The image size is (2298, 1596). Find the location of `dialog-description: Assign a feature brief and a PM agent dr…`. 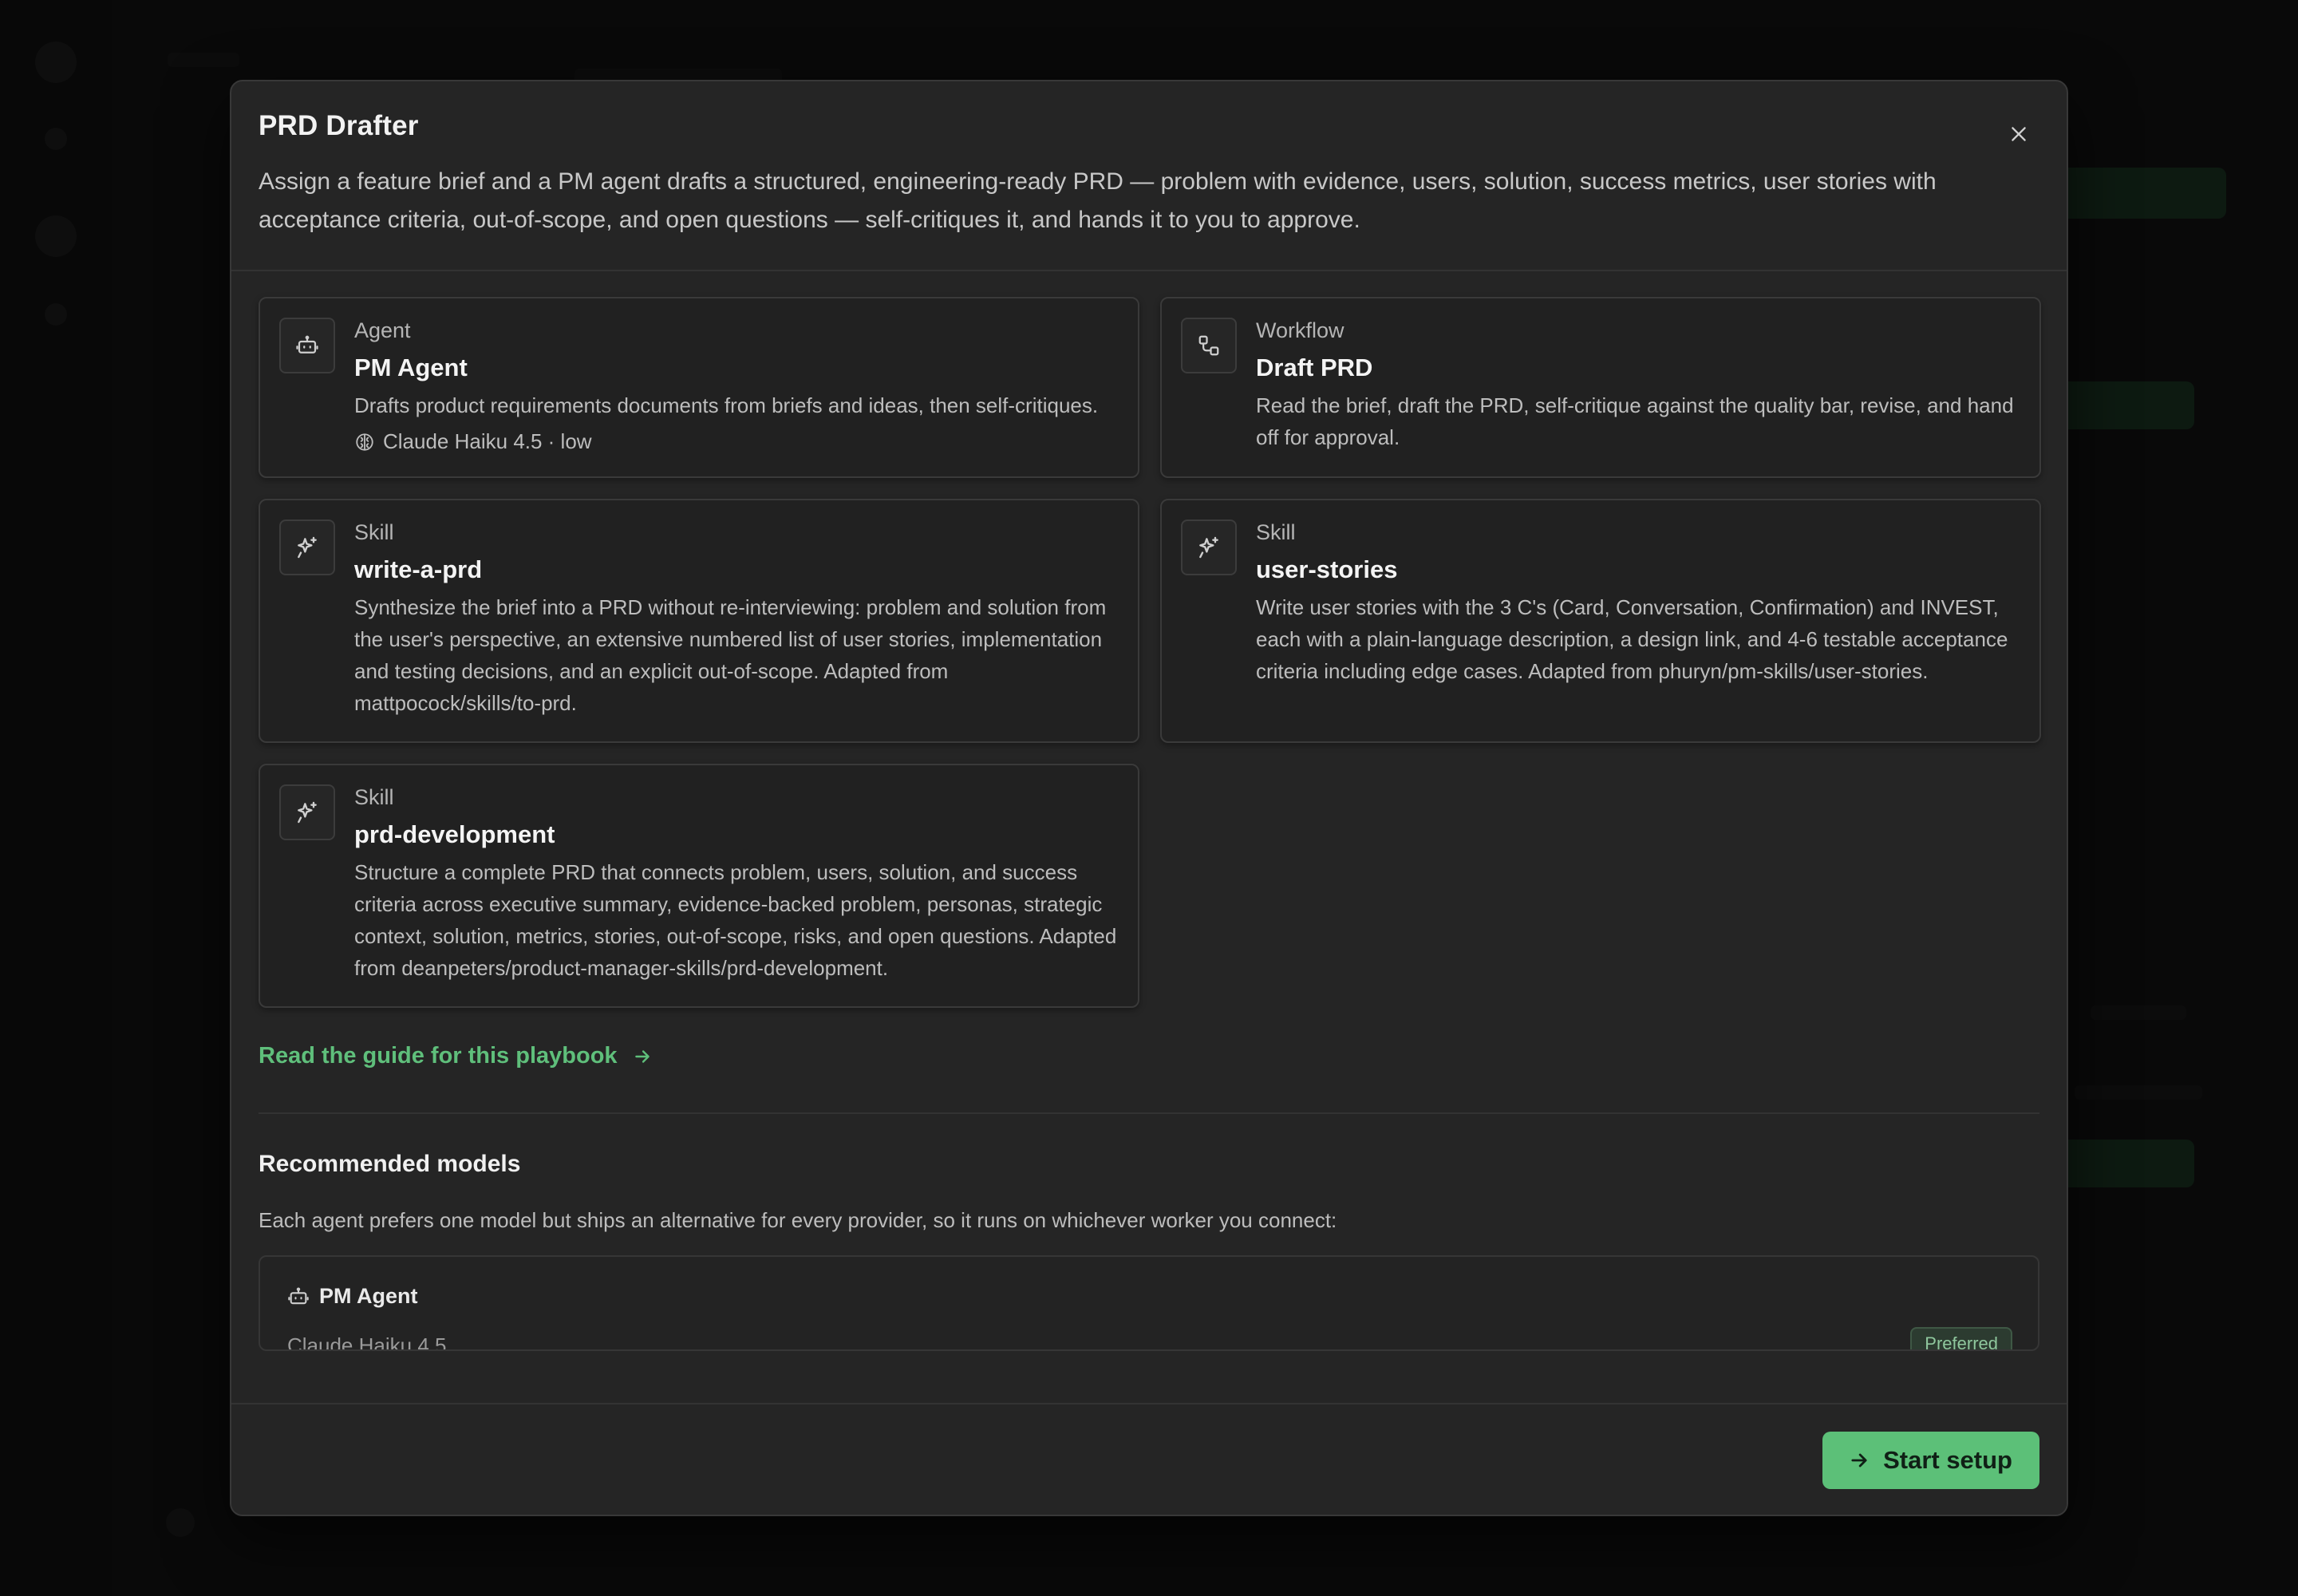

dialog-description: Assign a feature brief and a PM agent dr… is located at coordinates (1098, 200).